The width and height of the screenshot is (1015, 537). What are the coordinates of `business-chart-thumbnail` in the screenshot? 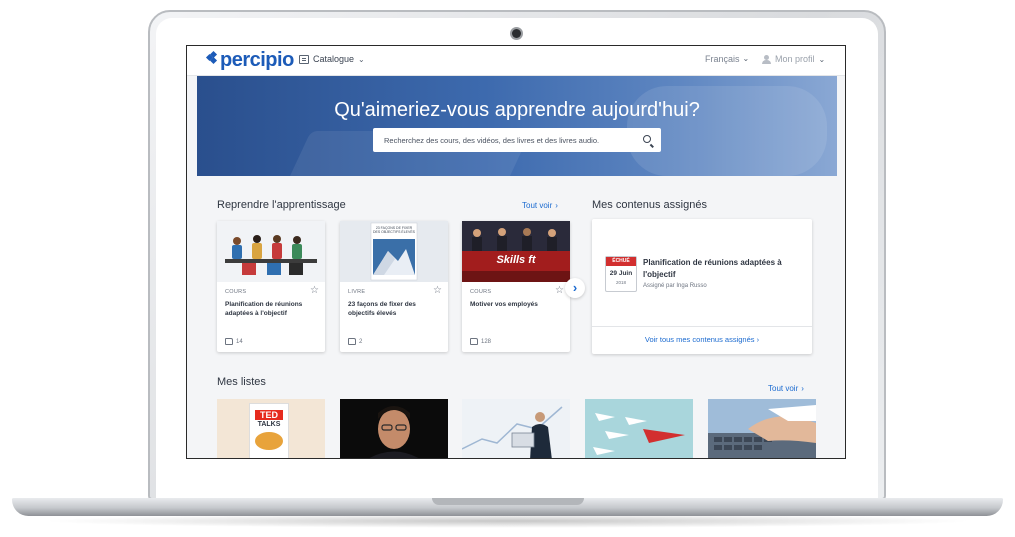 It's located at (516, 428).